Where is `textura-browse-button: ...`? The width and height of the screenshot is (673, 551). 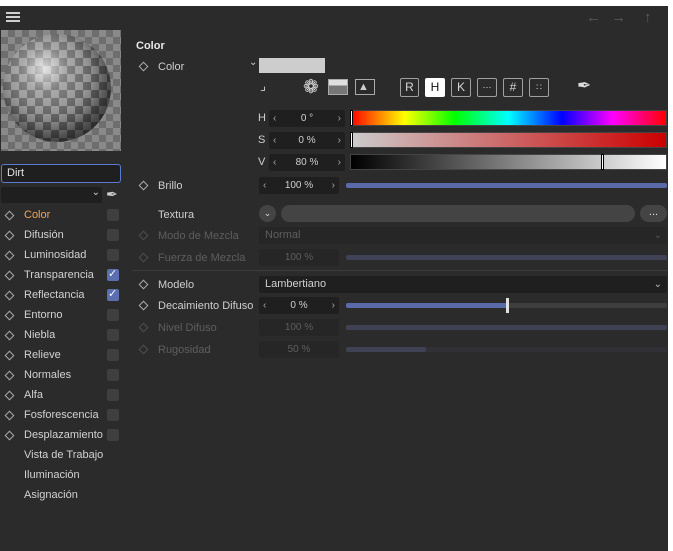 textura-browse-button: ... is located at coordinates (653, 213).